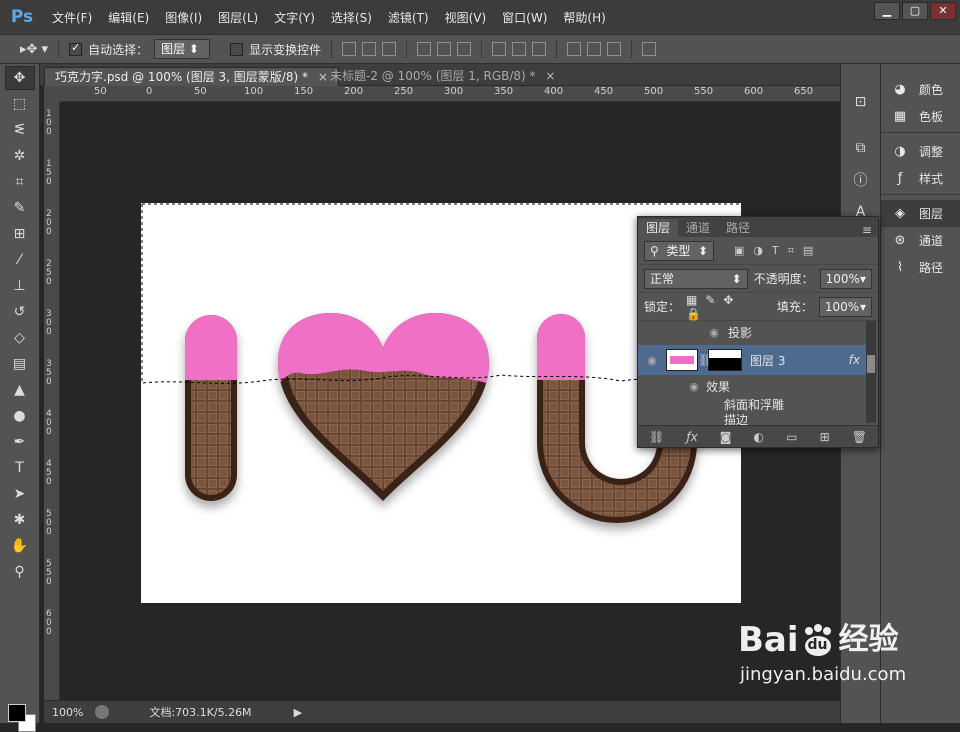 Image resolution: width=960 pixels, height=732 pixels. I want to click on panel-styles: ƒ 样式, so click(920, 178).